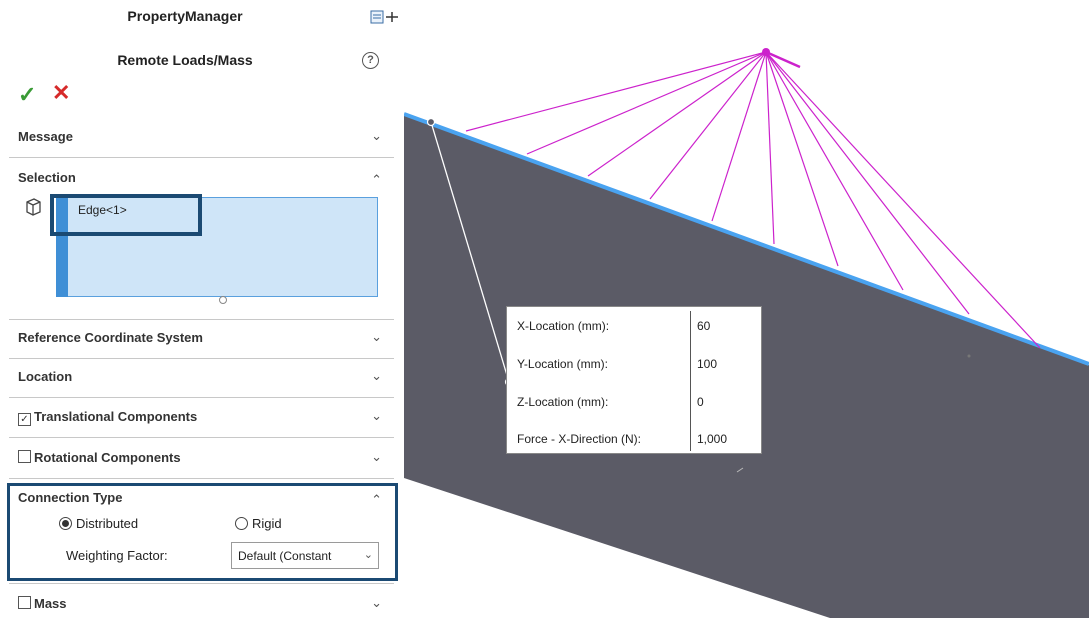 Image resolution: width=1089 pixels, height=622 pixels. What do you see at coordinates (201, 459) in the screenshot?
I see `section-rotational-components: Rotational Components ⌄` at bounding box center [201, 459].